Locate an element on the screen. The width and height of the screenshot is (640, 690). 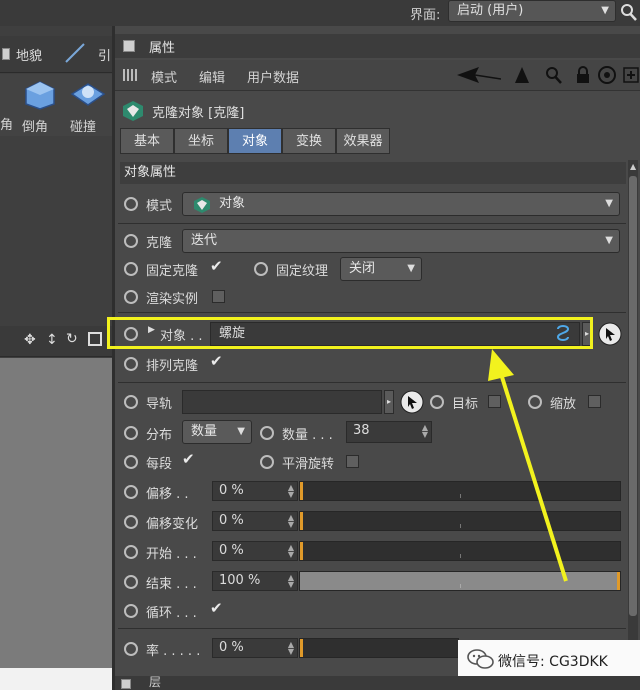
offset-variation-radio is located at coordinates (131, 522).